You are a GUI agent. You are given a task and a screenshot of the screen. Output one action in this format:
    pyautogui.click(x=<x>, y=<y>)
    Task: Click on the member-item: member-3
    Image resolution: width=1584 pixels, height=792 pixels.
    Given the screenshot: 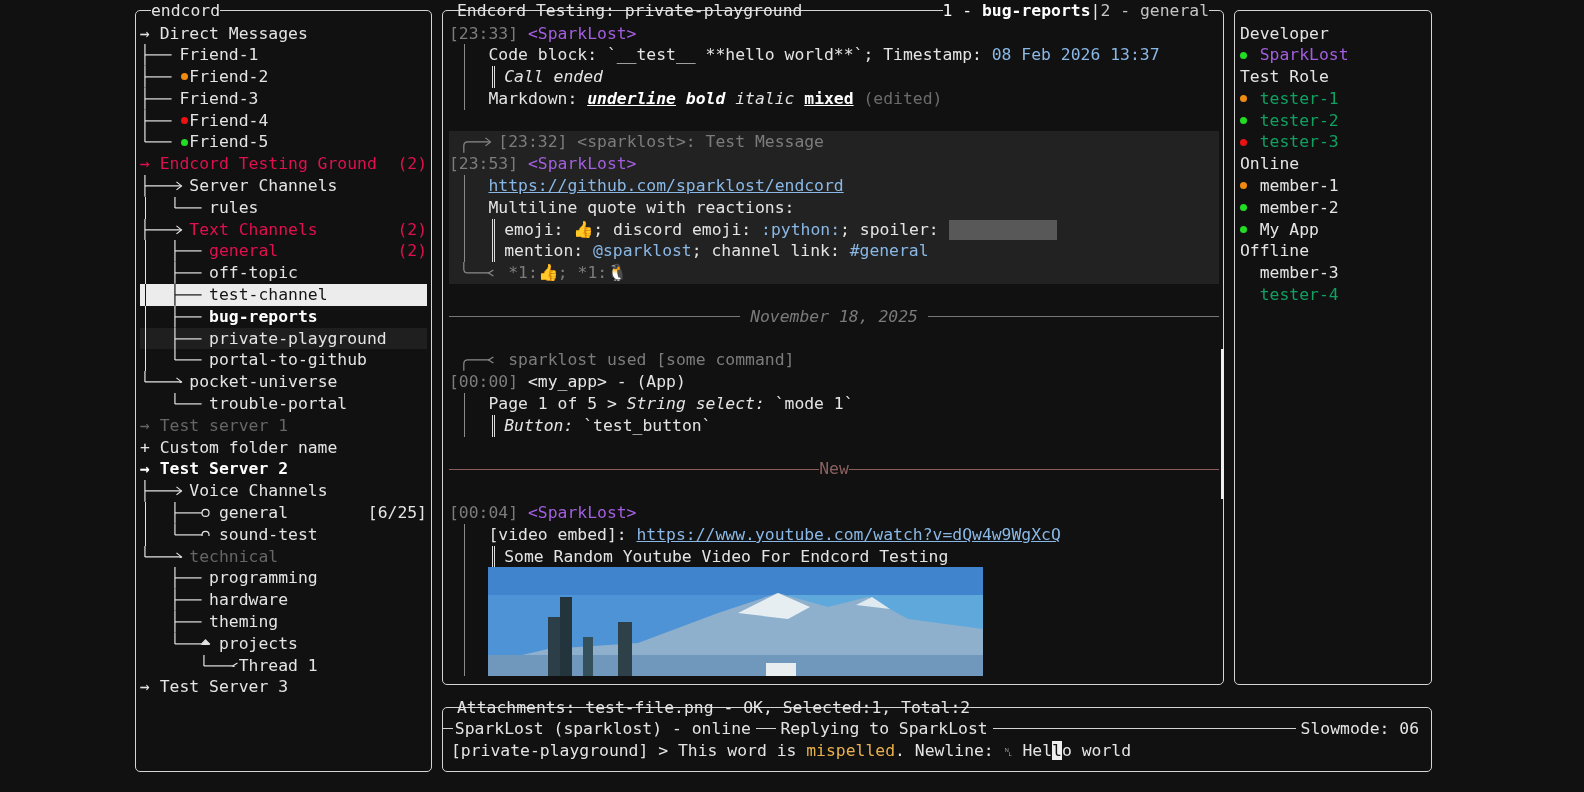 What is the action you would take?
    pyautogui.click(x=1333, y=273)
    